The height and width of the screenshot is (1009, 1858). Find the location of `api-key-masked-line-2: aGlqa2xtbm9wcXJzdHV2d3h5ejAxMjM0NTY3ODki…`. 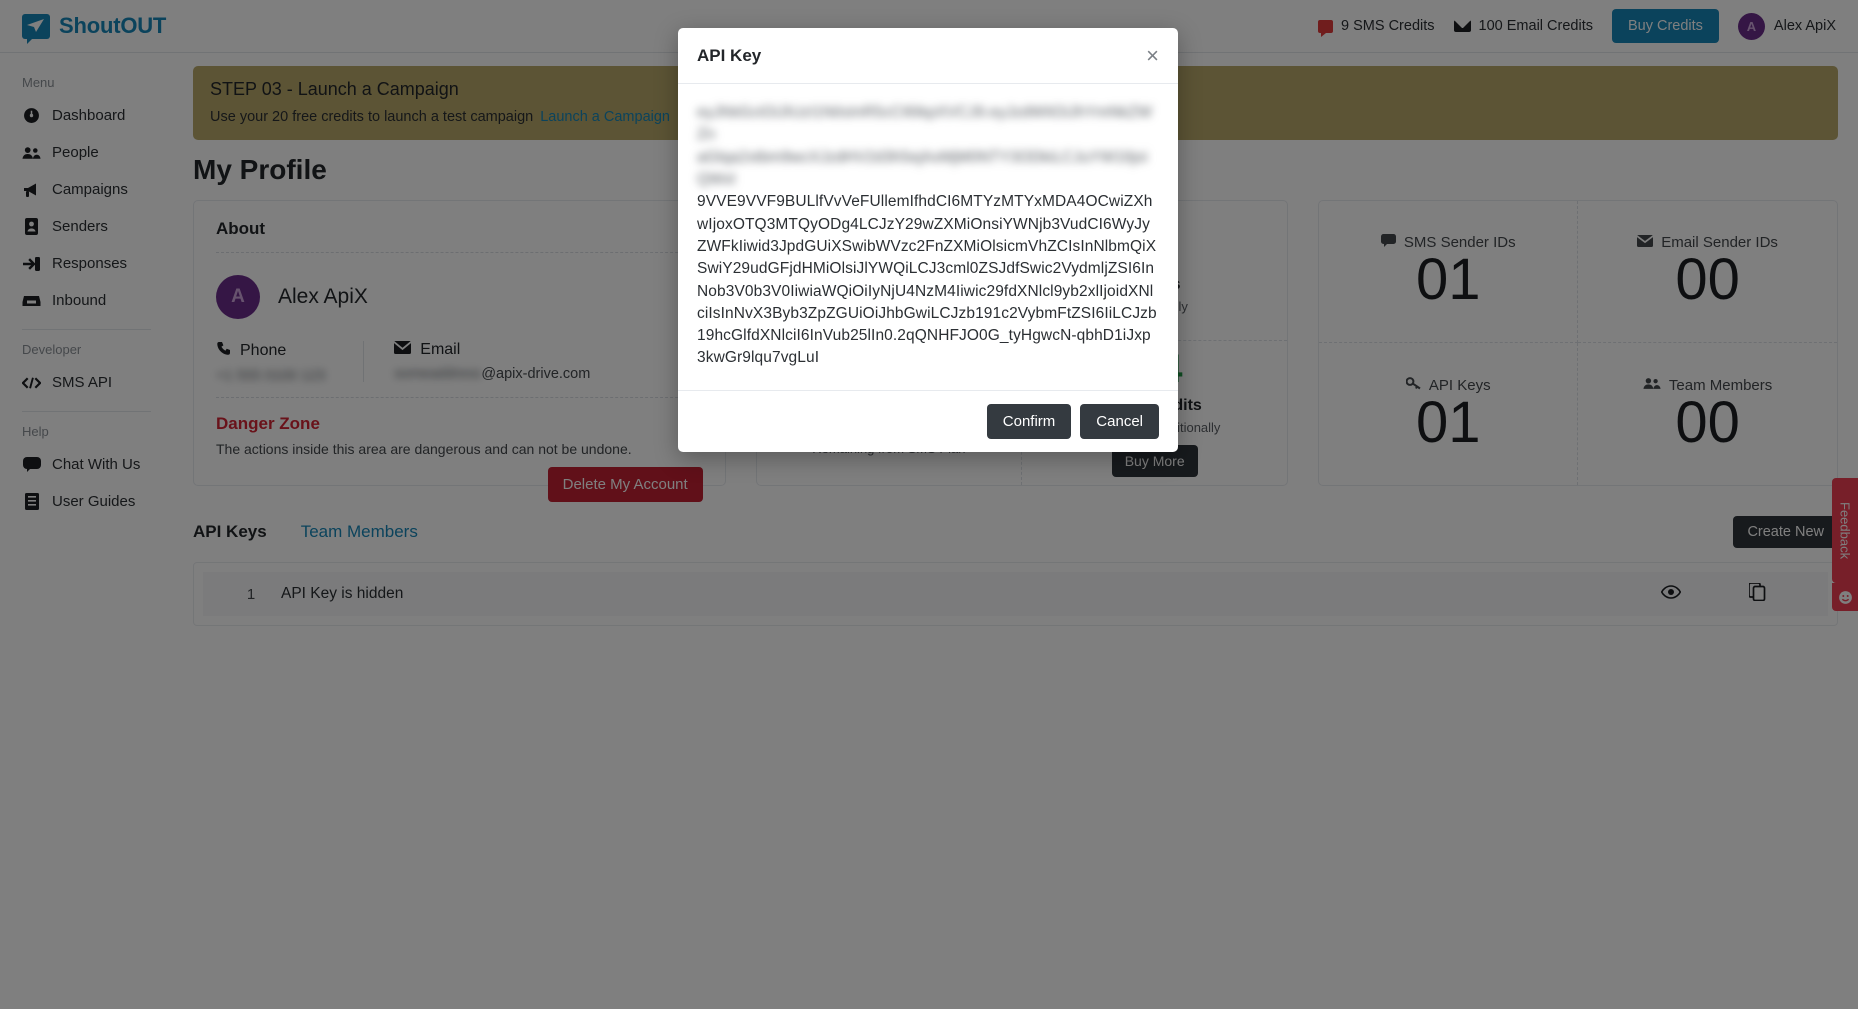

api-key-masked-line-2: aGlqa2xtbm9wcXJzdHV2d3h5ejAxMjM0NTY3ODki… is located at coordinates (922, 168).